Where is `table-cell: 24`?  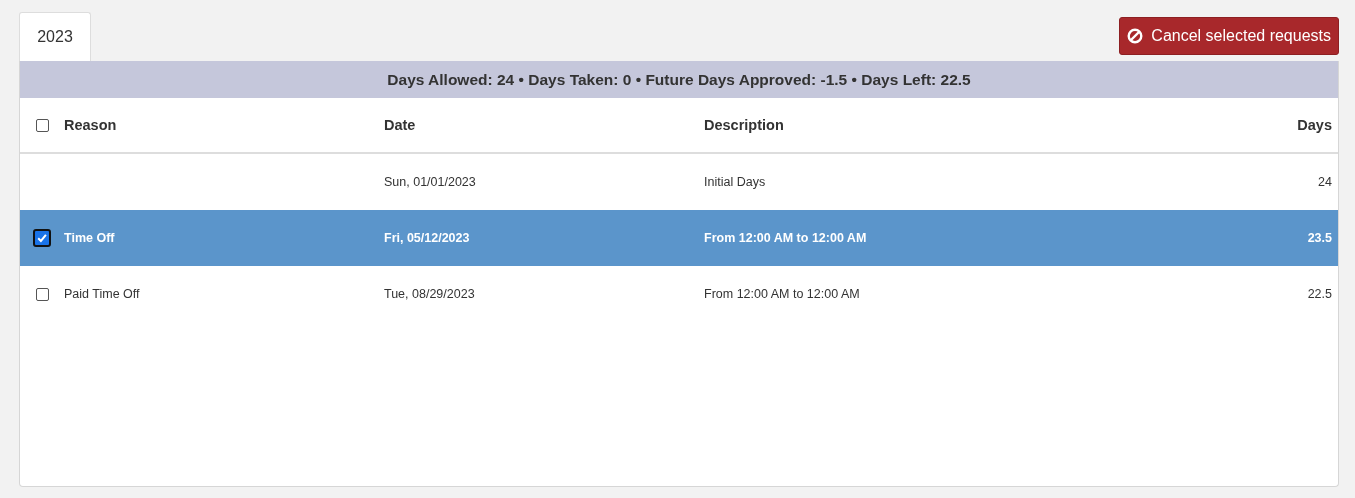 table-cell: 24 is located at coordinates (1325, 182).